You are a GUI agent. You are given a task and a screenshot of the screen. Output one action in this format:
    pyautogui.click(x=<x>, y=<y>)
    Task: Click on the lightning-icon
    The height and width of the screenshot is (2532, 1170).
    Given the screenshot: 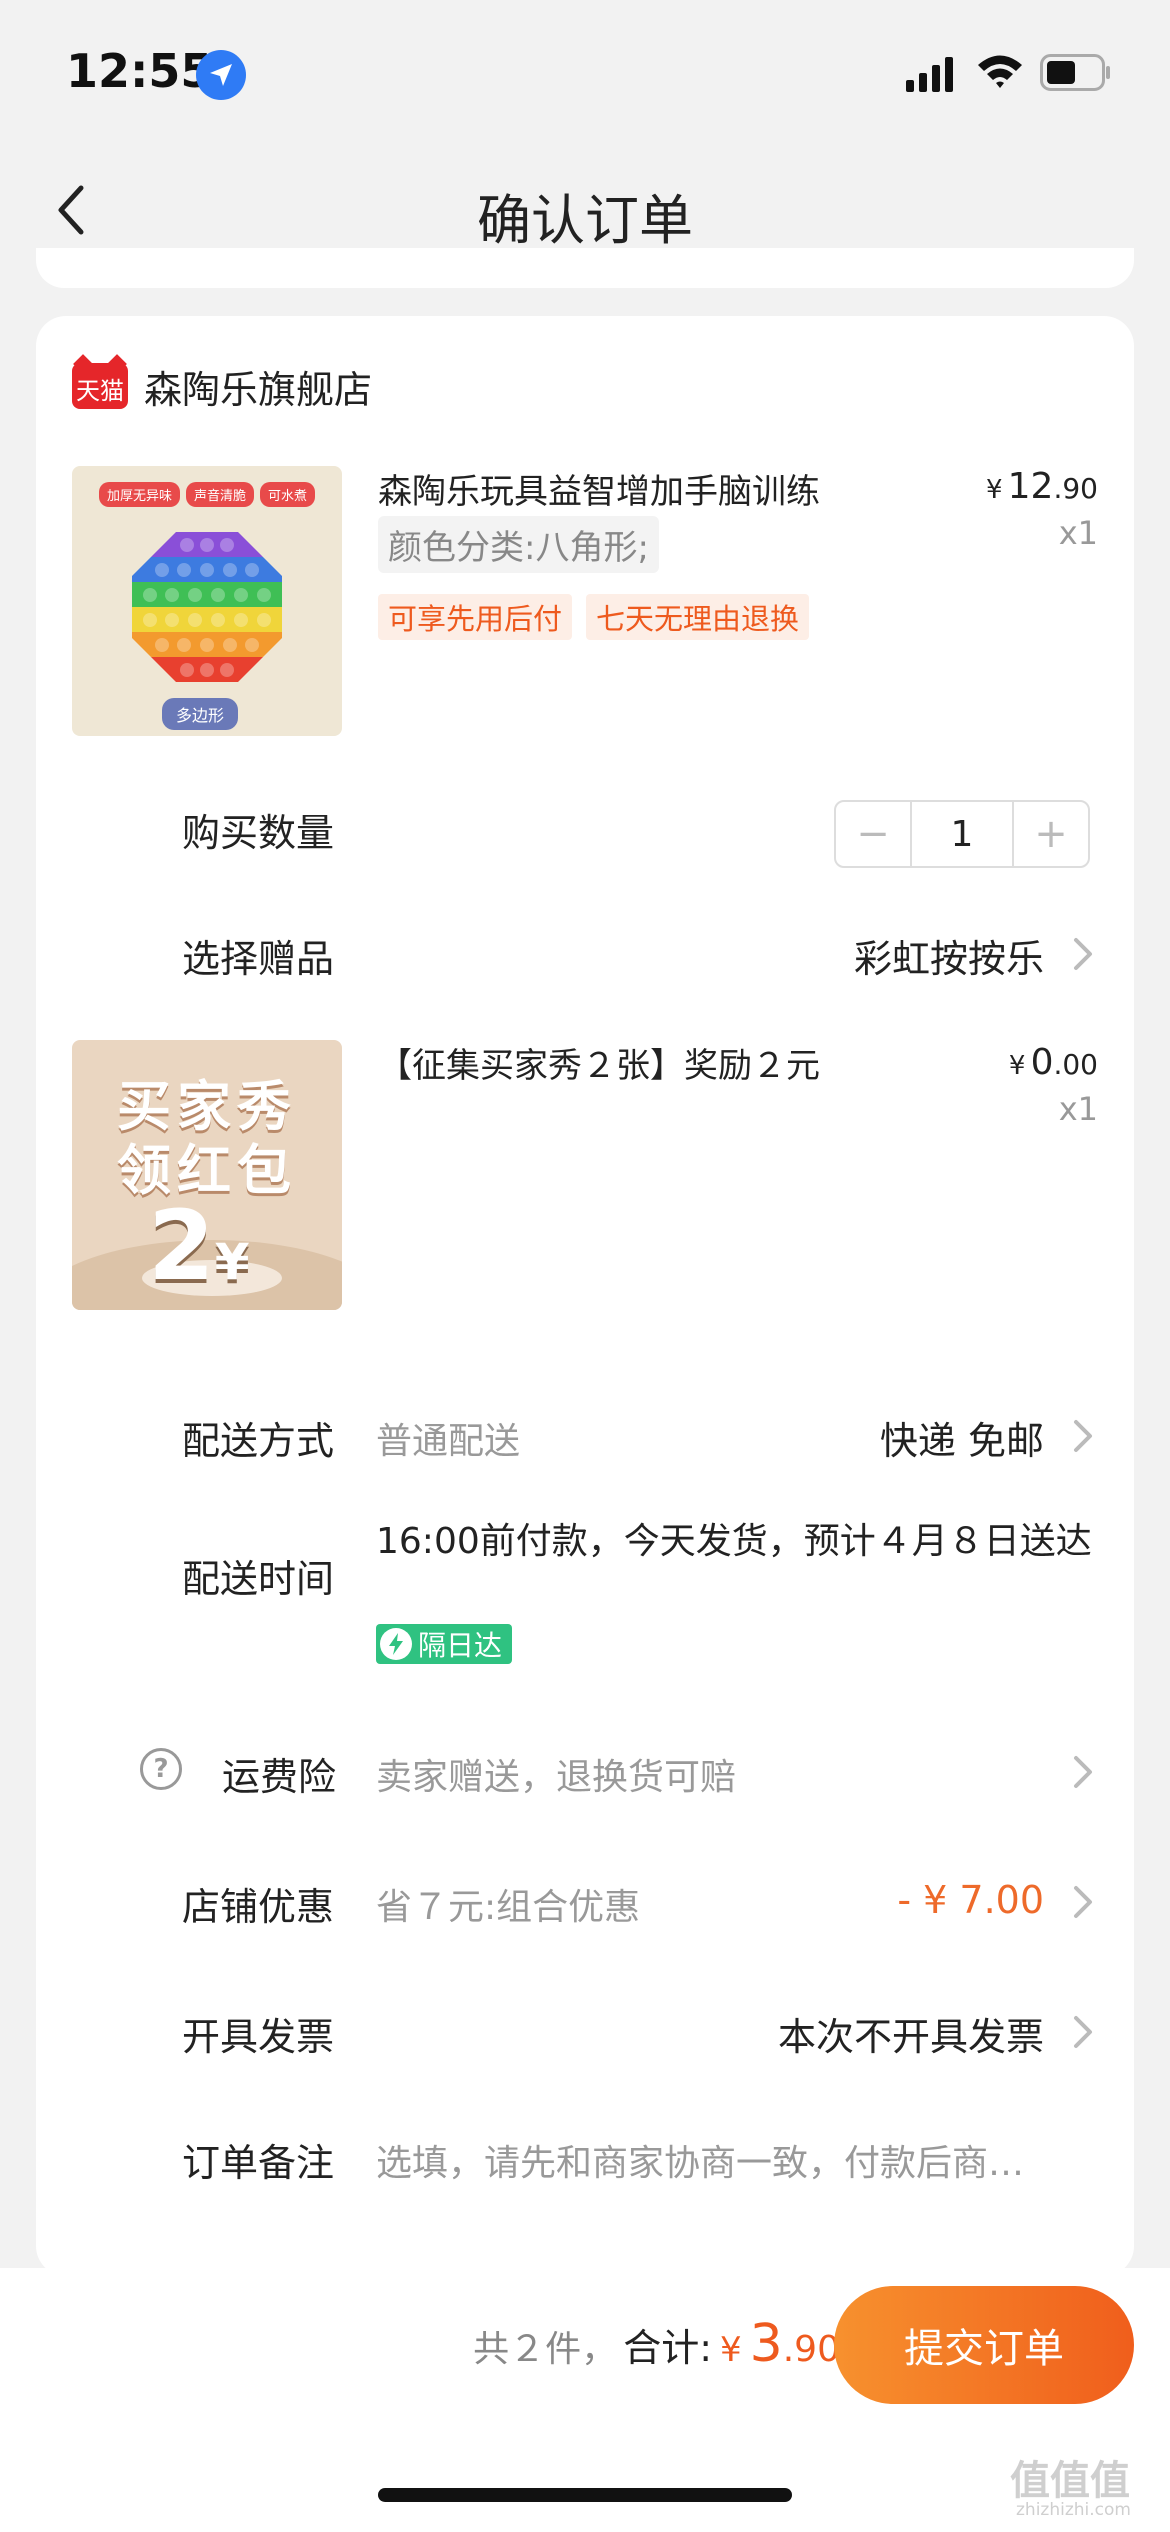 What is the action you would take?
    pyautogui.click(x=396, y=1644)
    